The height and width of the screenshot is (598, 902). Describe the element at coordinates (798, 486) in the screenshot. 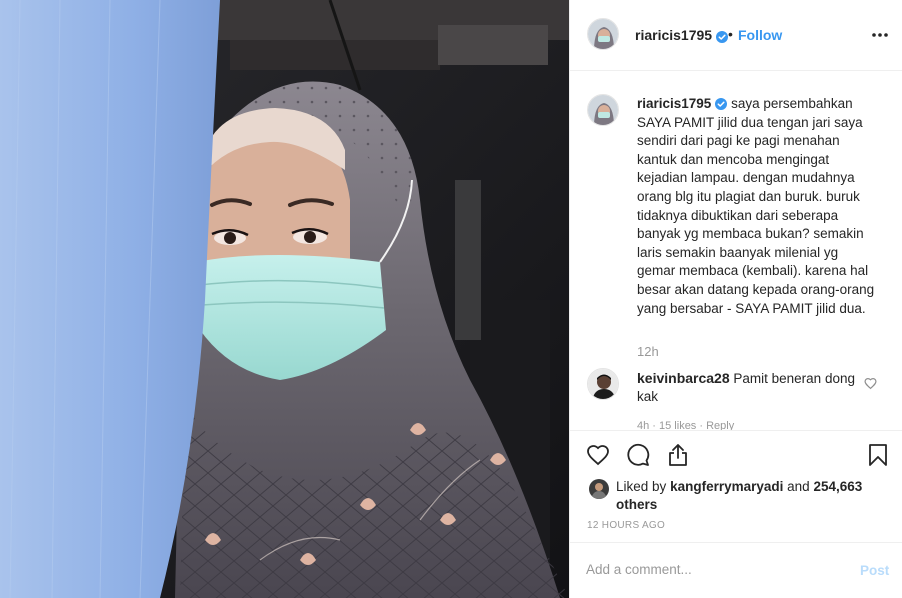

I see `likes-and: and` at that location.